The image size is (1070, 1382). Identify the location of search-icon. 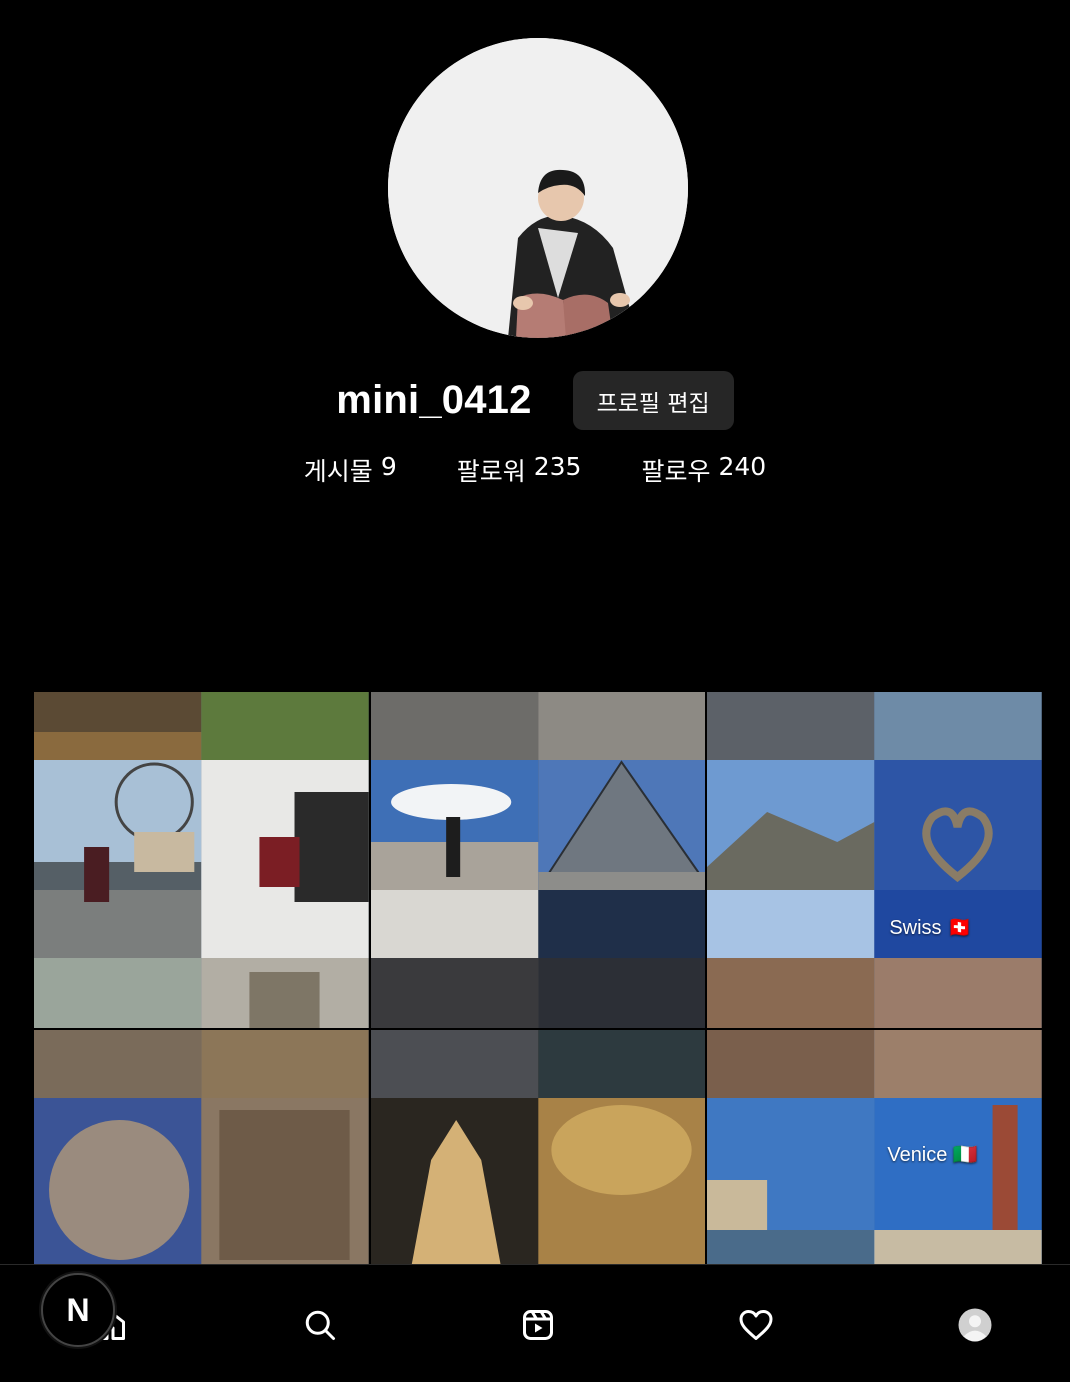
(320, 1325).